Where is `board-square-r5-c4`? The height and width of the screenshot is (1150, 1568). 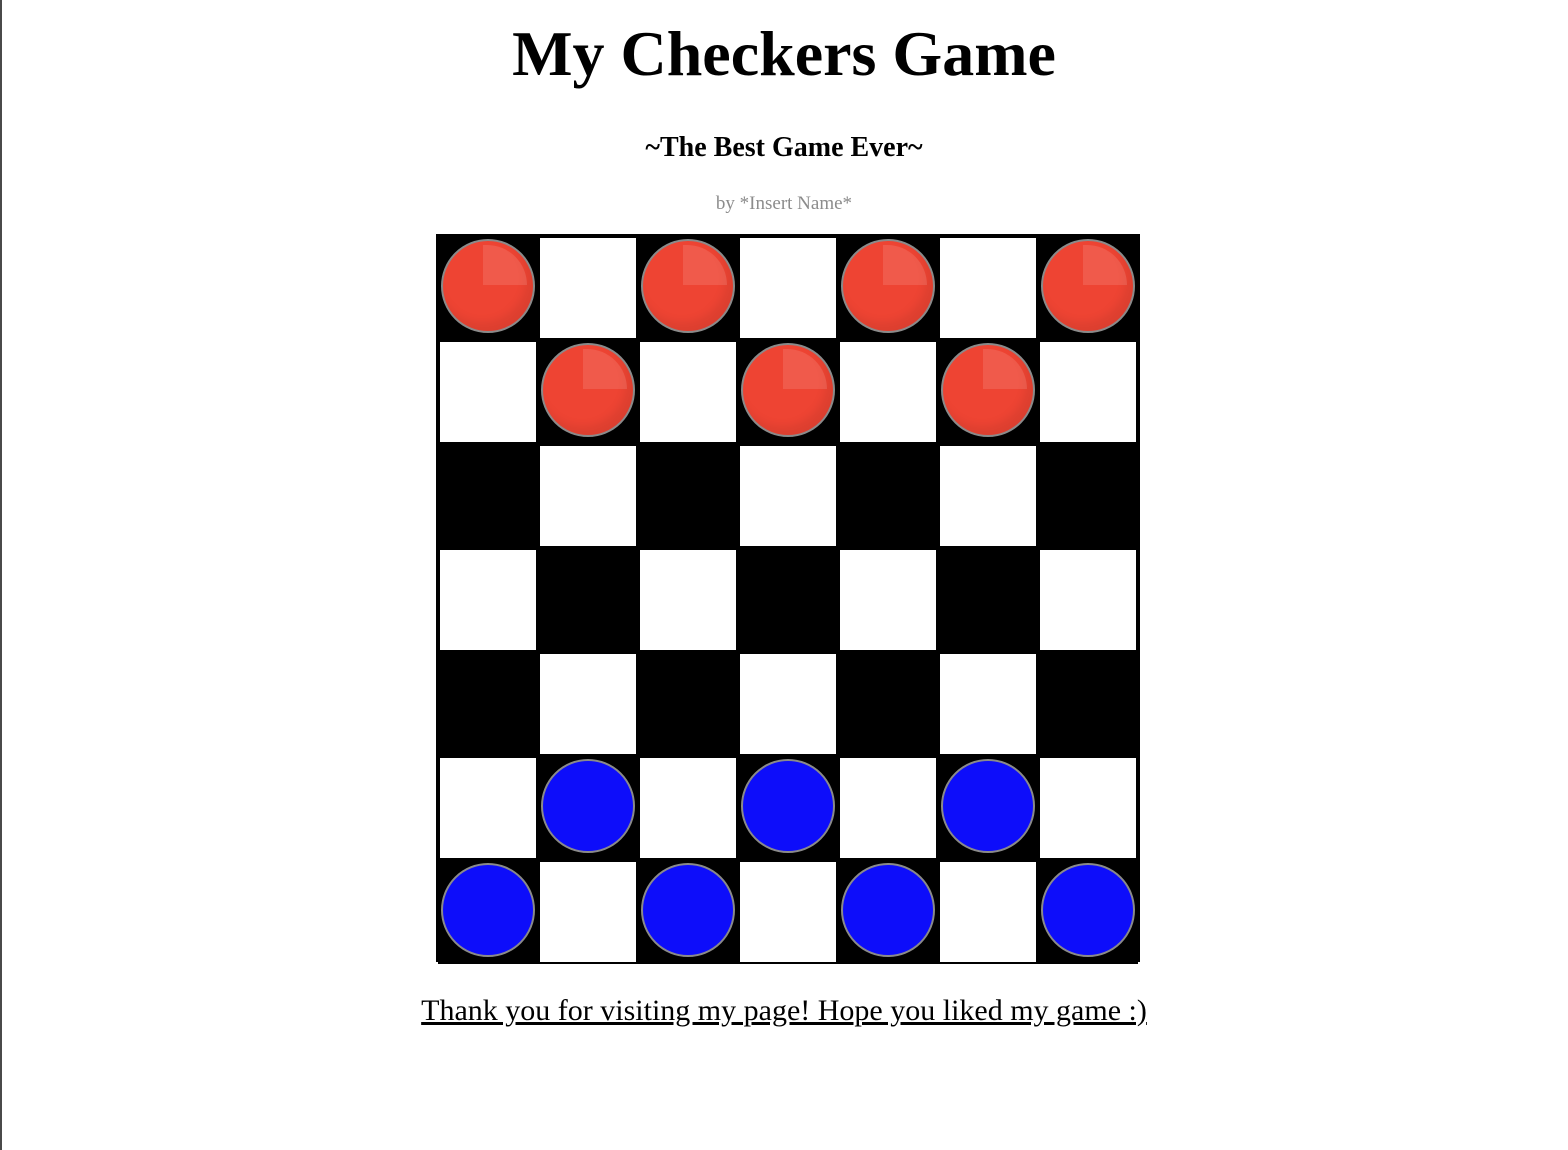
board-square-r5-c4 is located at coordinates (888, 808).